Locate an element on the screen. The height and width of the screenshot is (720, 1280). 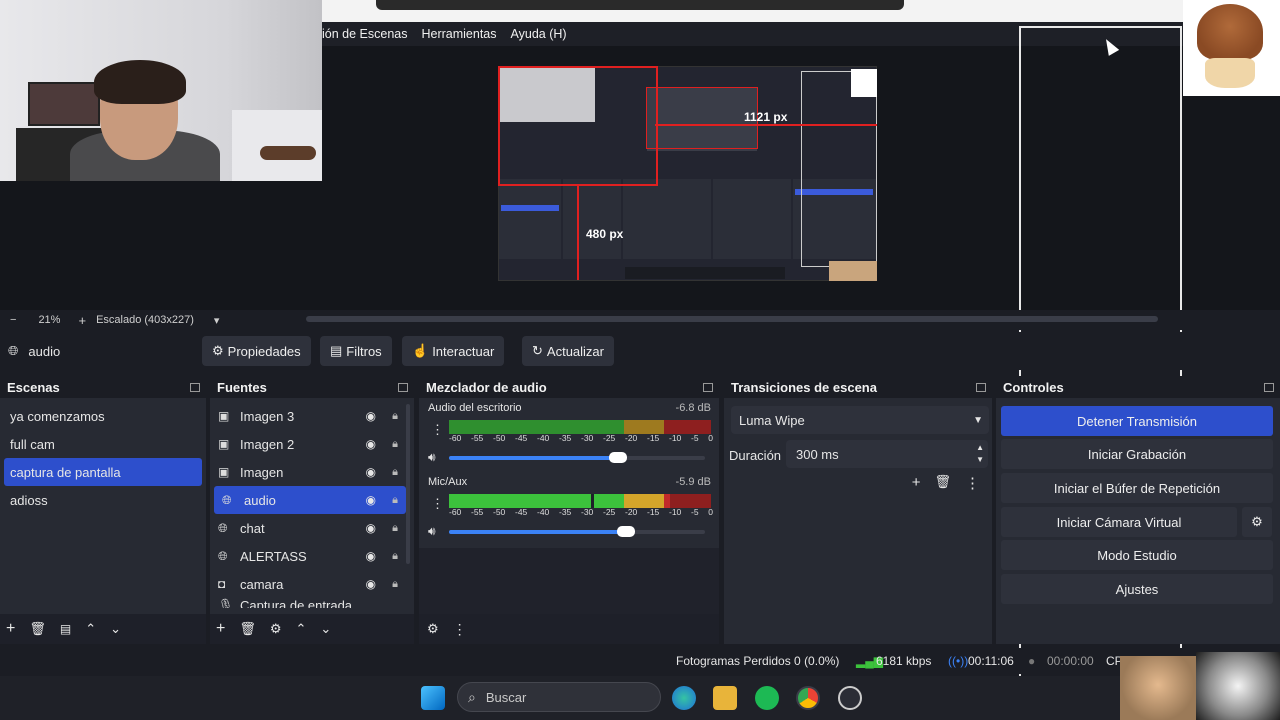
channel-name: Mic/Aux is located at coordinates (448, 482).